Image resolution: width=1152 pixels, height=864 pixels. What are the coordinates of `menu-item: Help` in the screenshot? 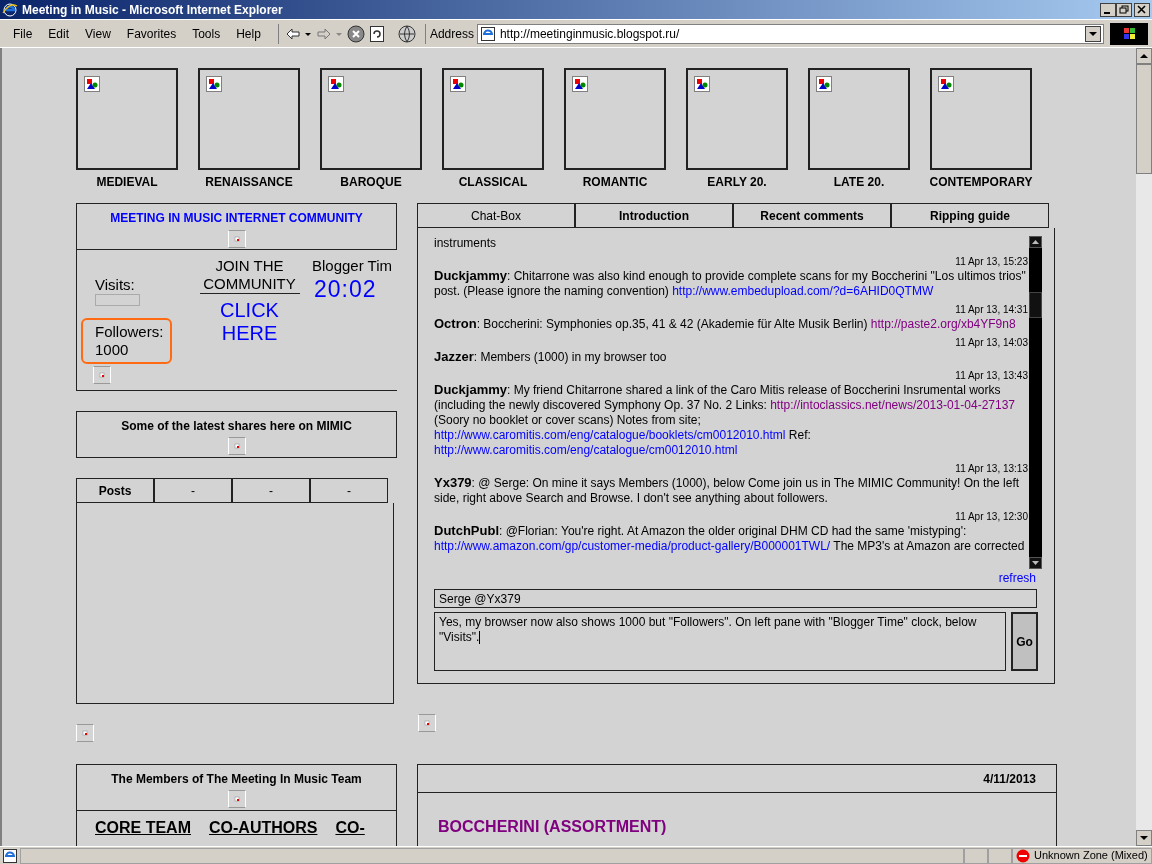 It's located at (248, 33).